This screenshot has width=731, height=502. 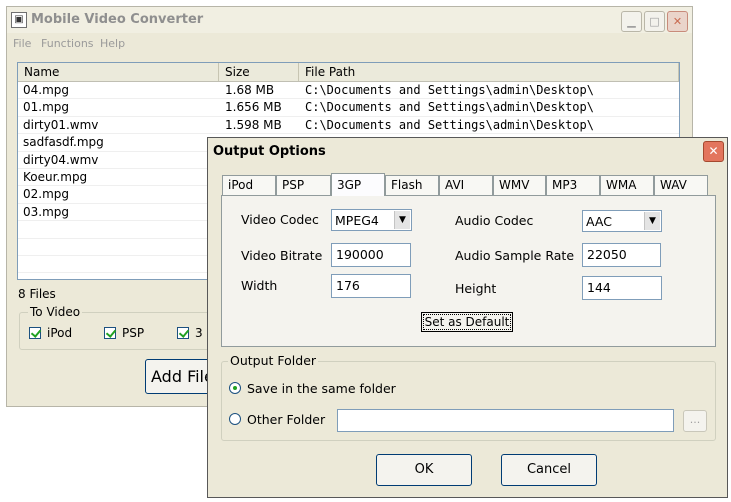 I want to click on audio-sample-rate-field: 22050, so click(x=621, y=255).